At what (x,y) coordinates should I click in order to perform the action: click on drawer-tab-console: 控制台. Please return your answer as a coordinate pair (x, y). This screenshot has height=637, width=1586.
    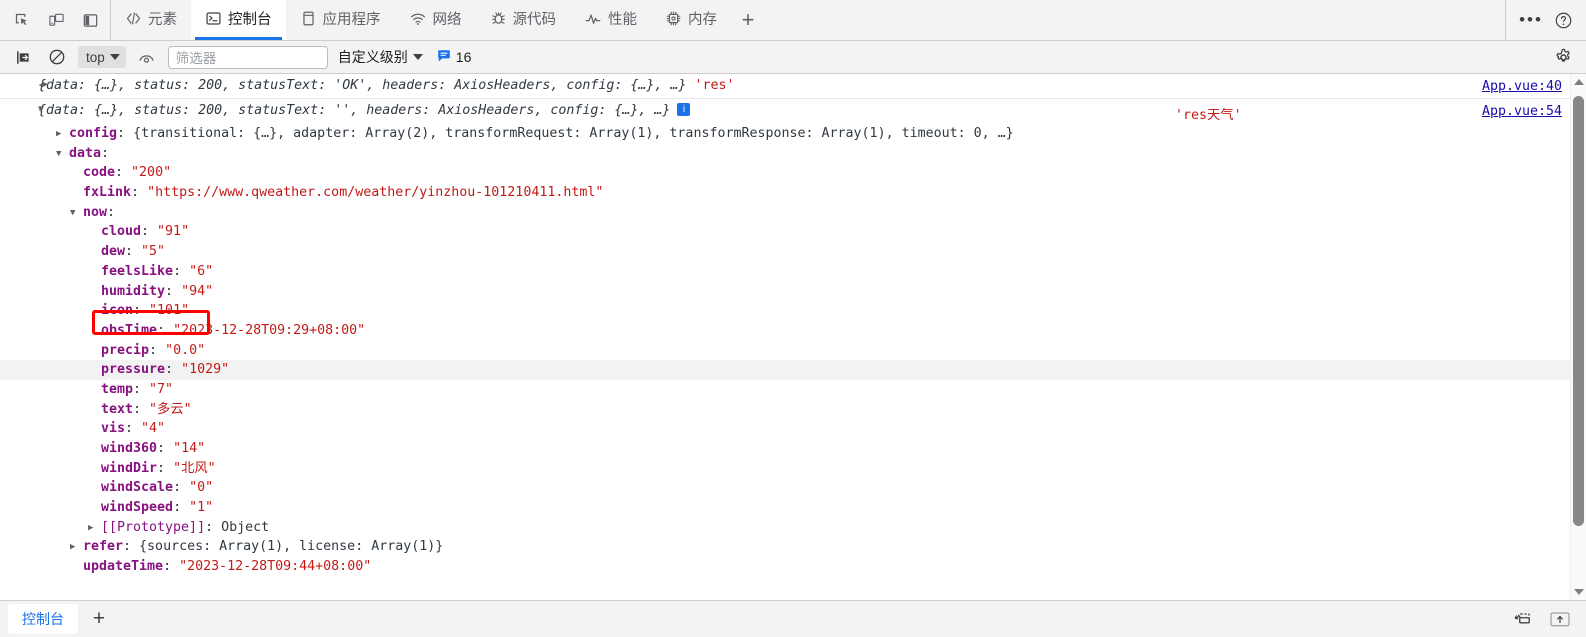
    Looking at the image, I should click on (43, 619).